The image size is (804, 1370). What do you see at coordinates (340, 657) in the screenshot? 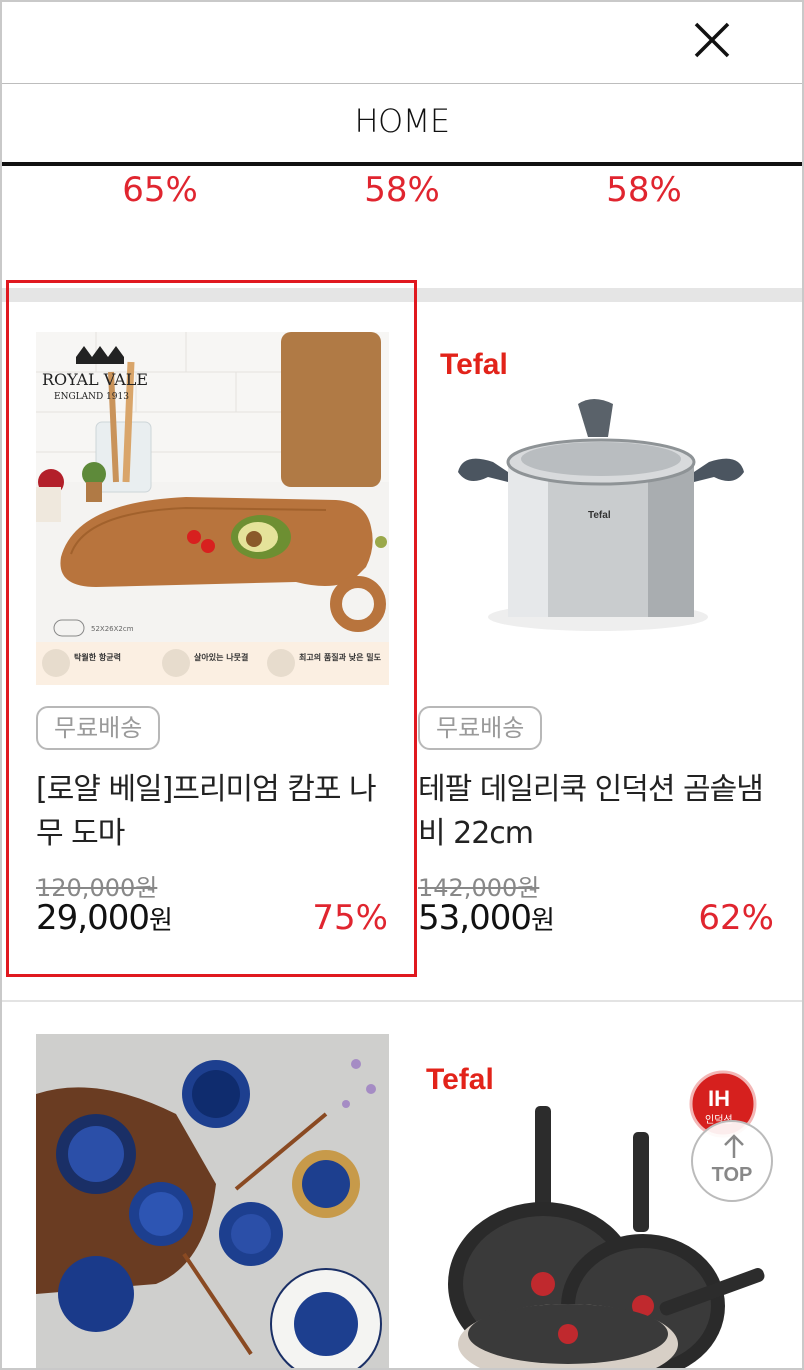
I see `feature-label: 최고의 품질과 낮은 밀도` at bounding box center [340, 657].